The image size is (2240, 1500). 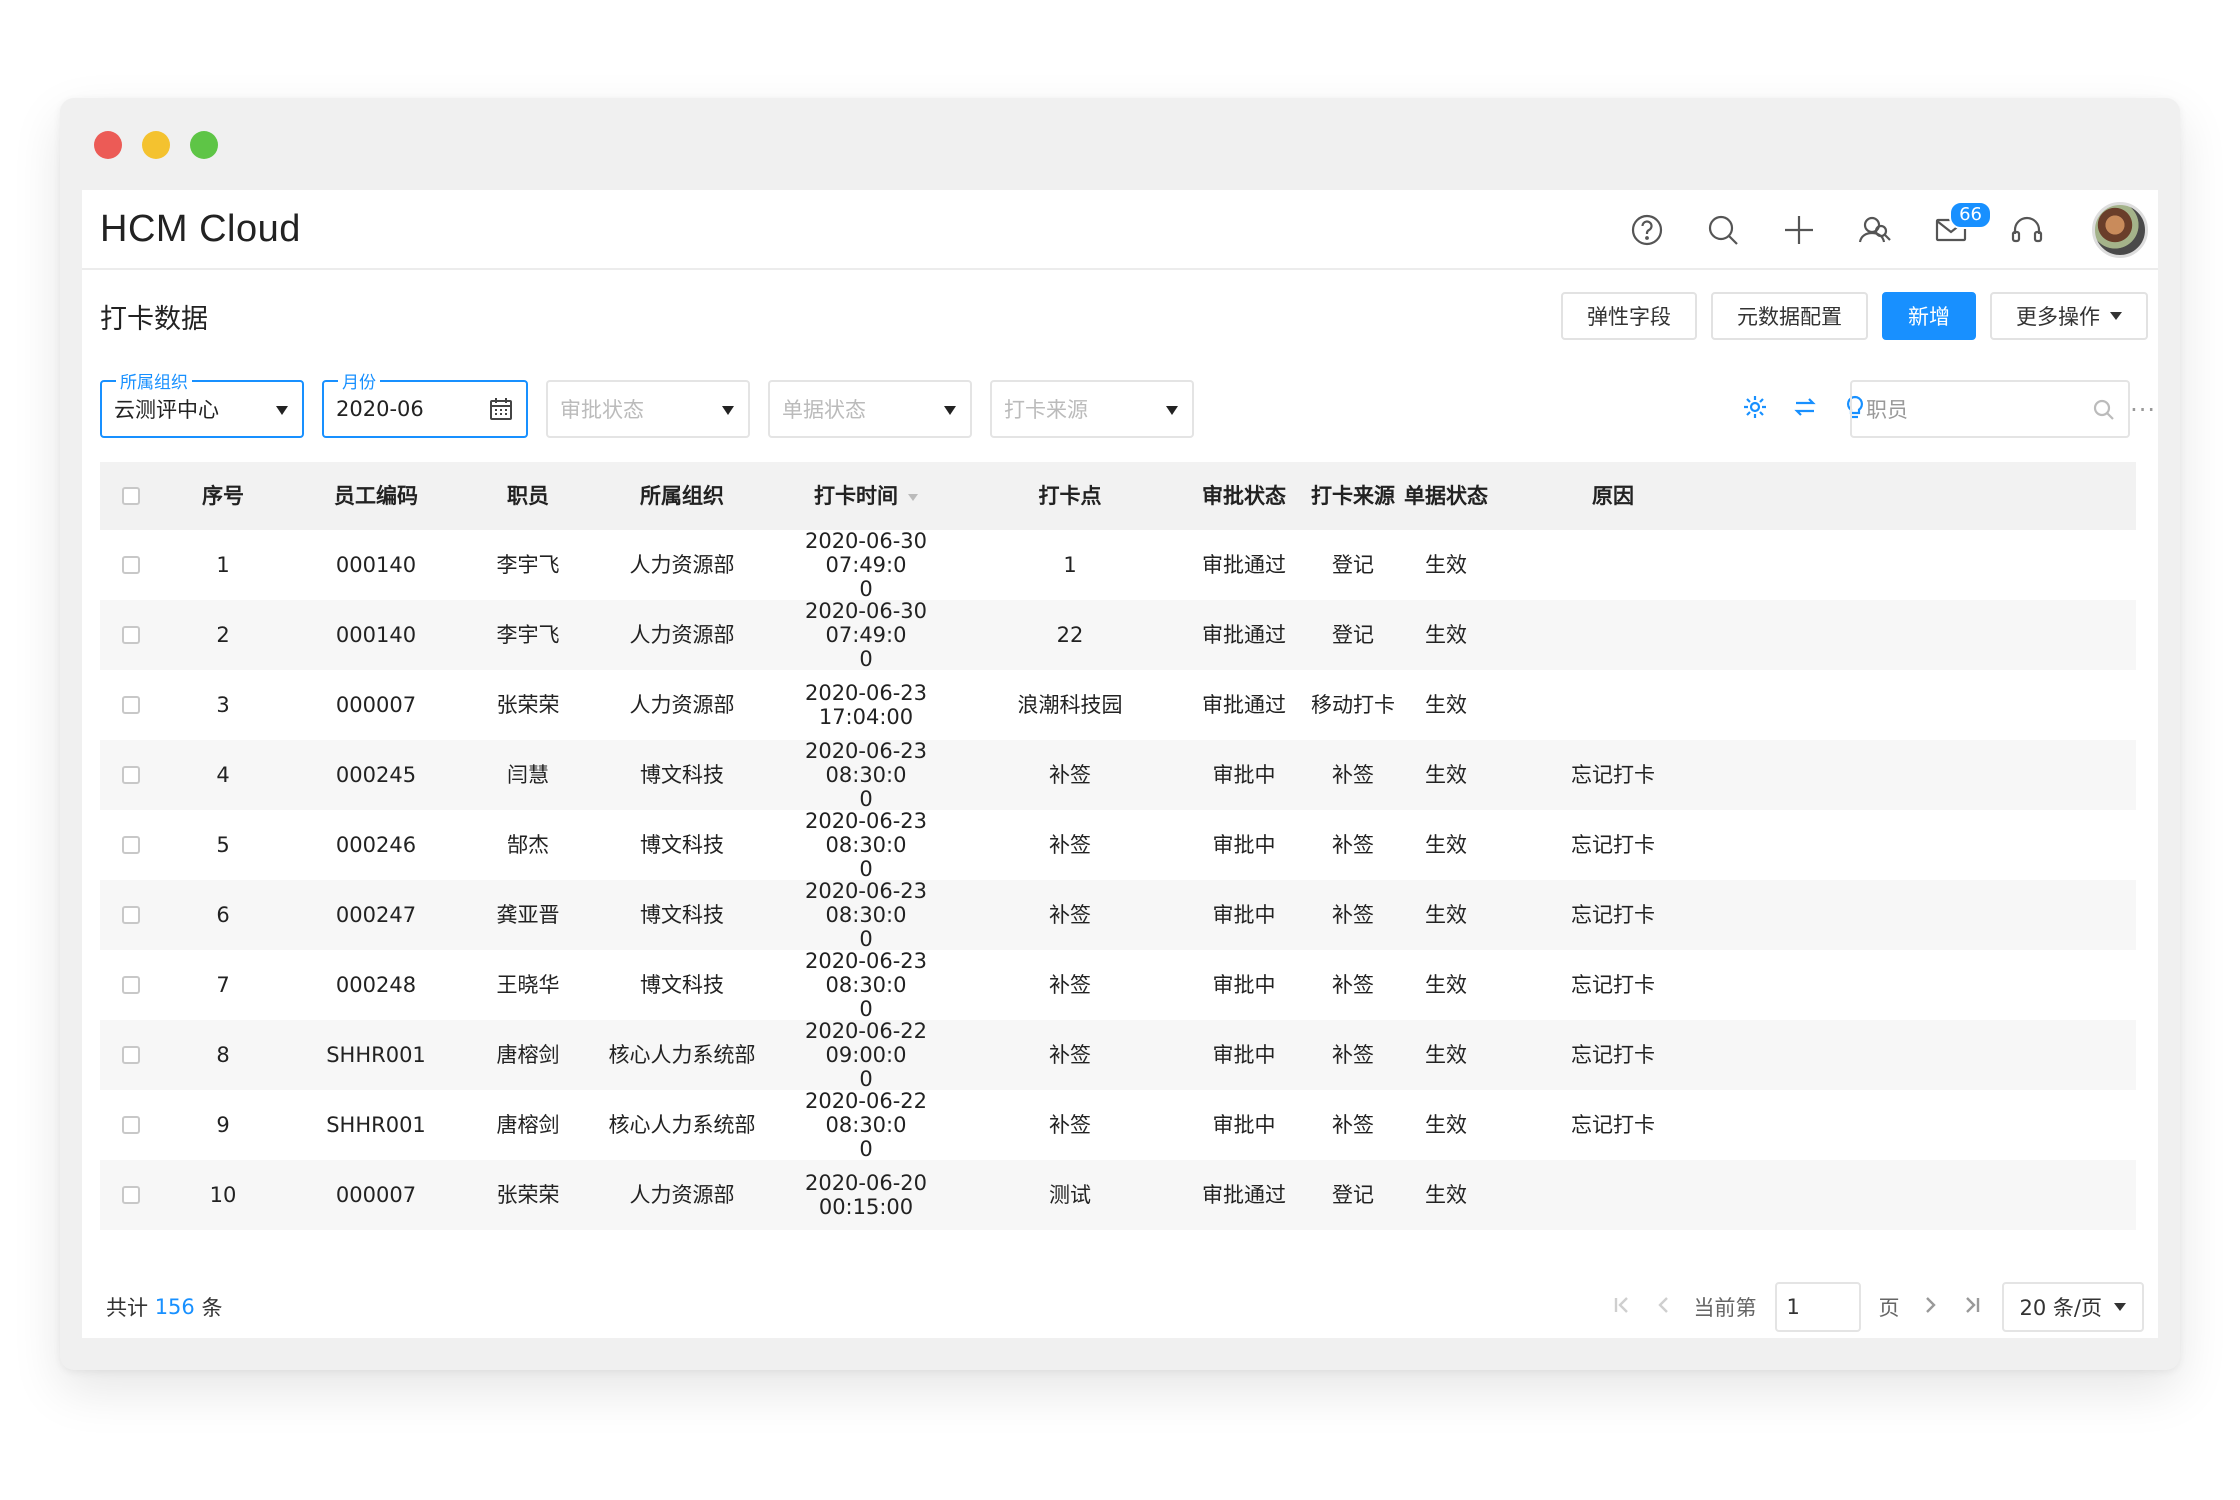 What do you see at coordinates (2143, 410) in the screenshot?
I see `more-options-icon: ···` at bounding box center [2143, 410].